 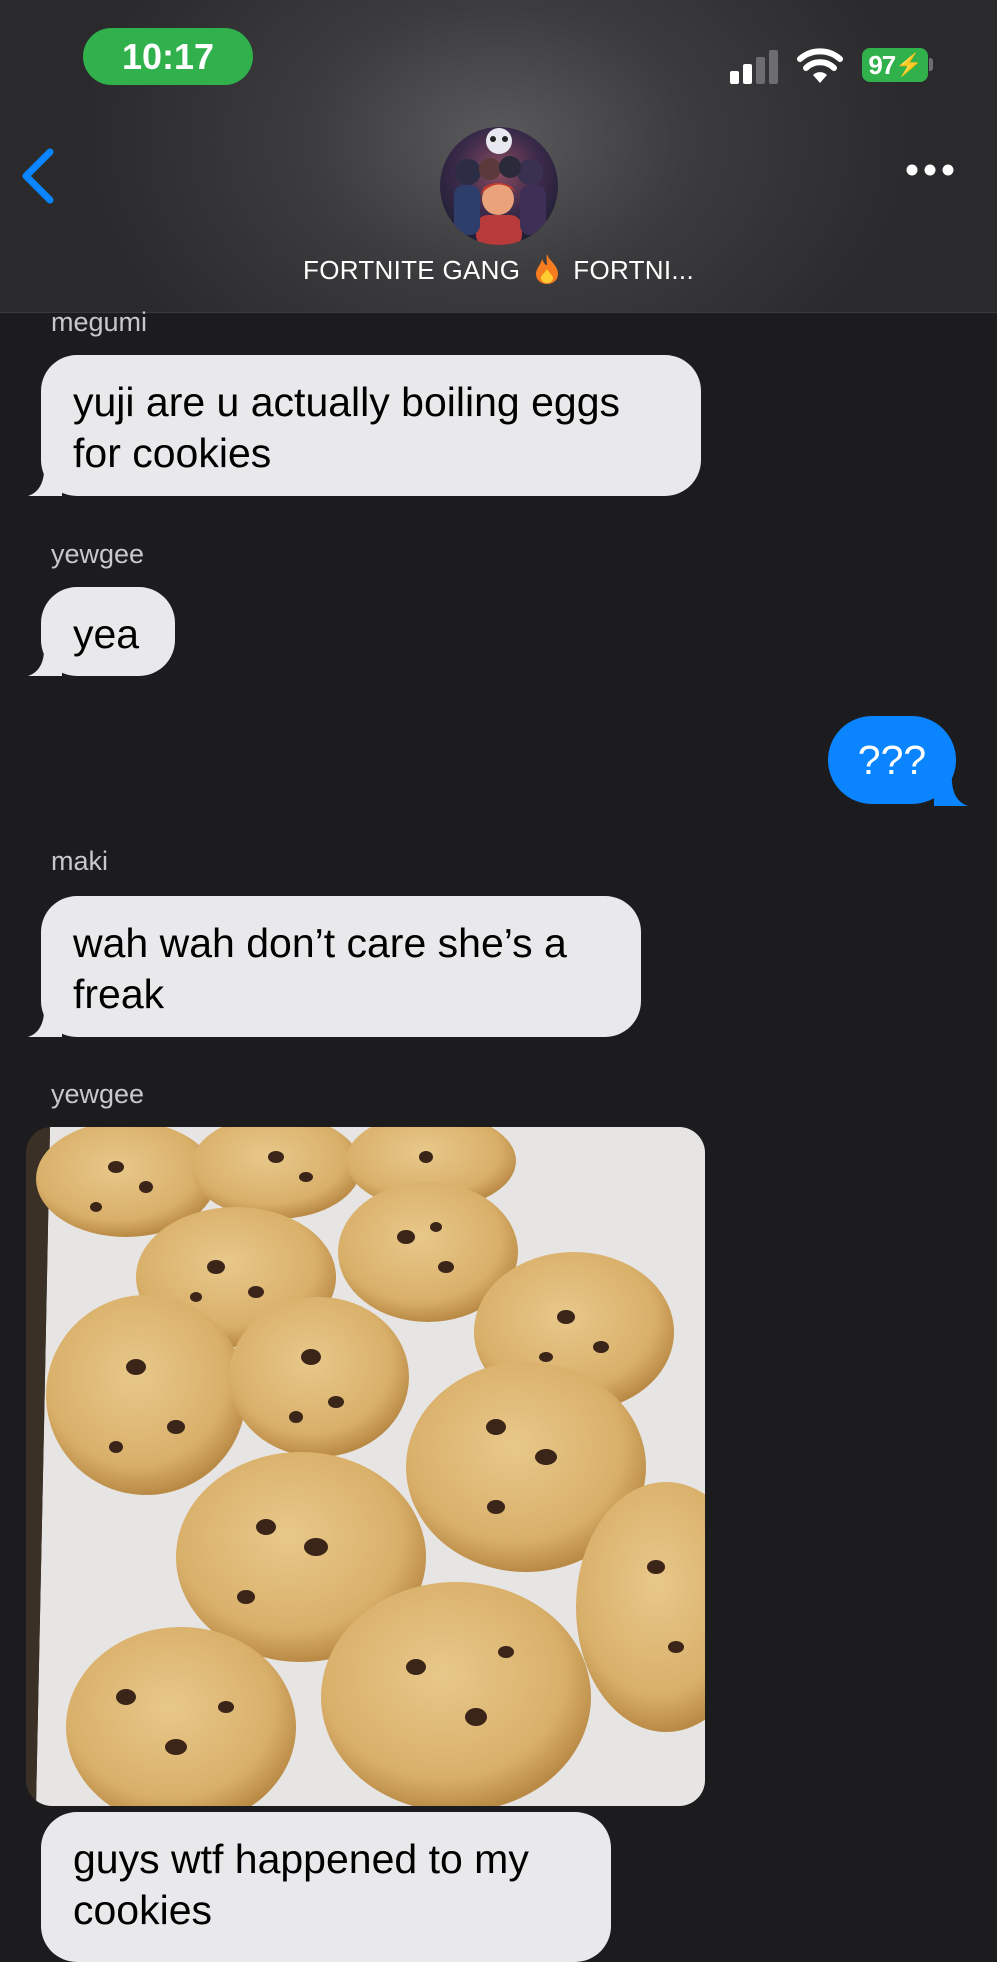 What do you see at coordinates (546, 269) in the screenshot?
I see `flame-icon` at bounding box center [546, 269].